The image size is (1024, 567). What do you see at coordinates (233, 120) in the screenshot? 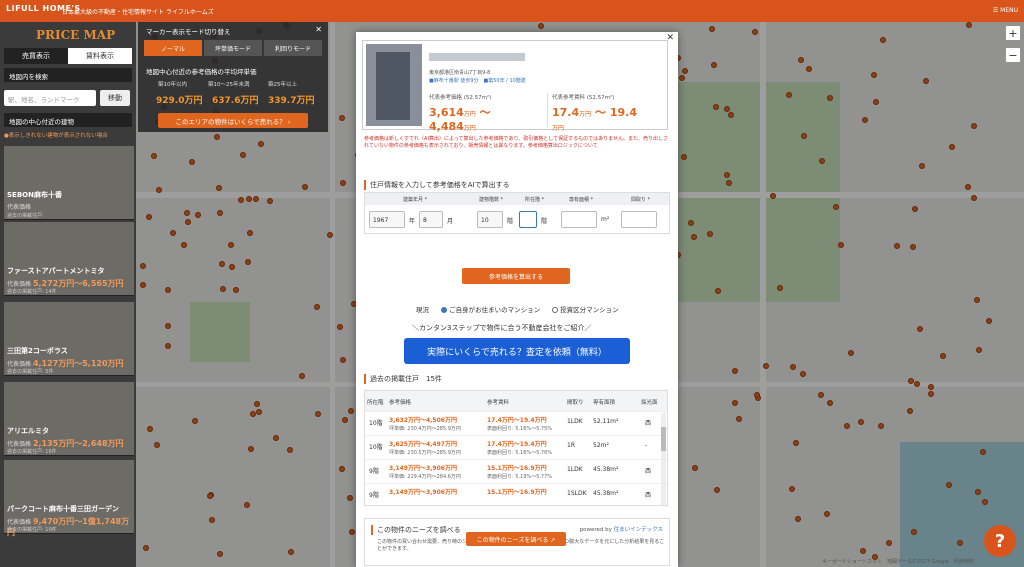
I see `area-sale-button: このエリアの物件はいくらで売れる？ ›` at bounding box center [233, 120].